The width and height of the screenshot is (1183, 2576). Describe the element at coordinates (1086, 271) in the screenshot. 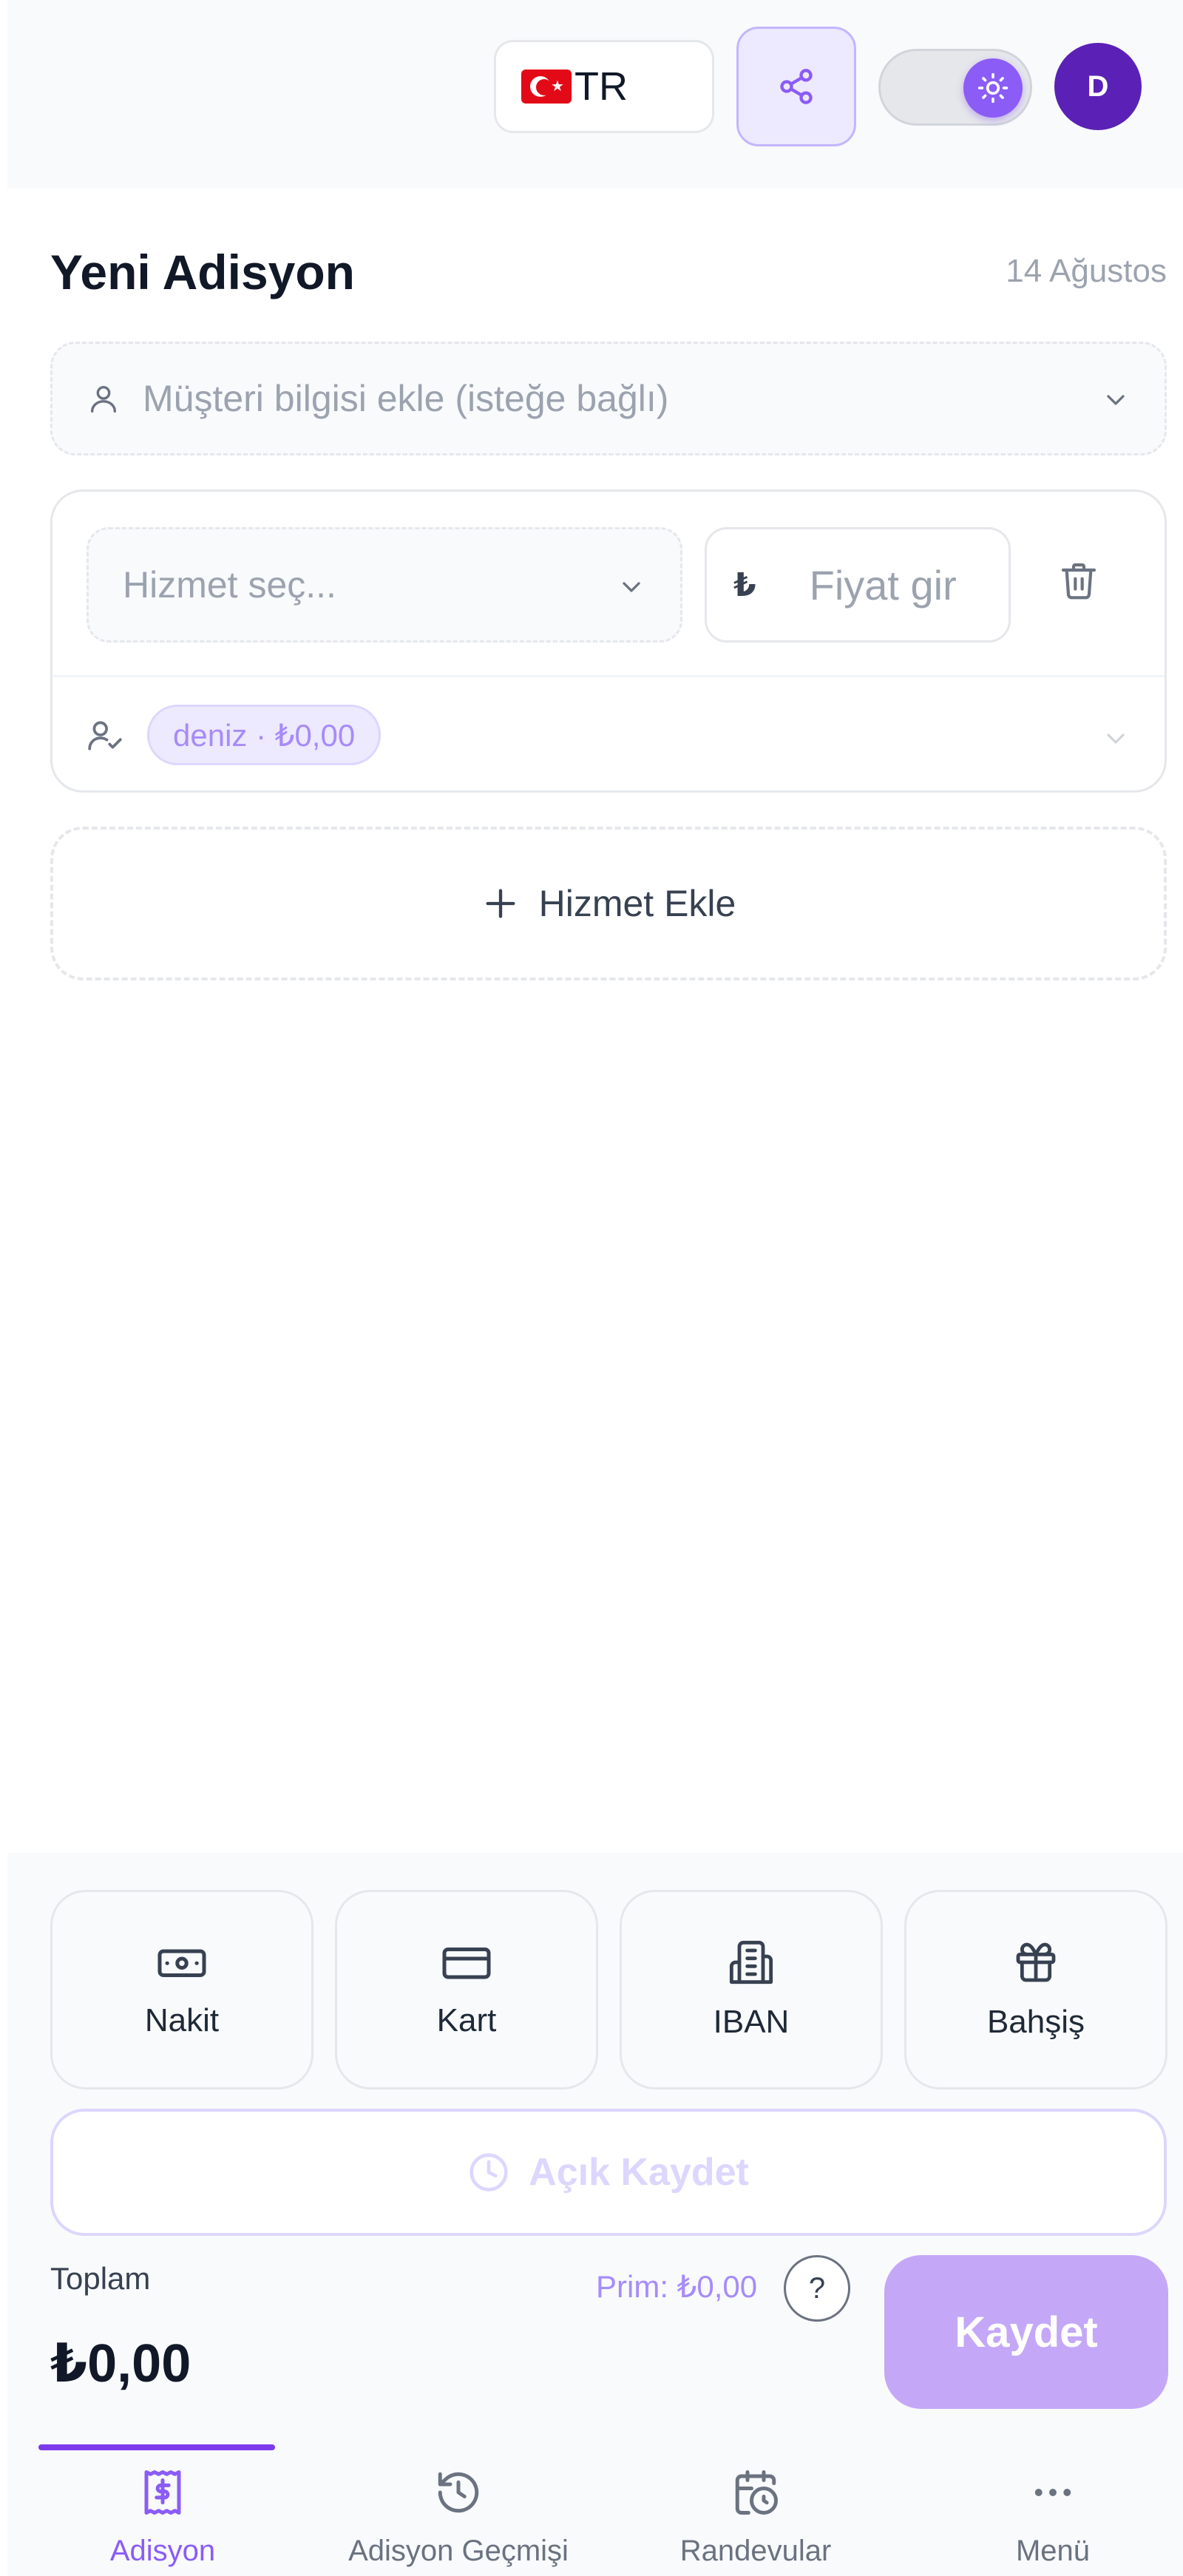

I see `page-date: 14 Ağustos` at that location.